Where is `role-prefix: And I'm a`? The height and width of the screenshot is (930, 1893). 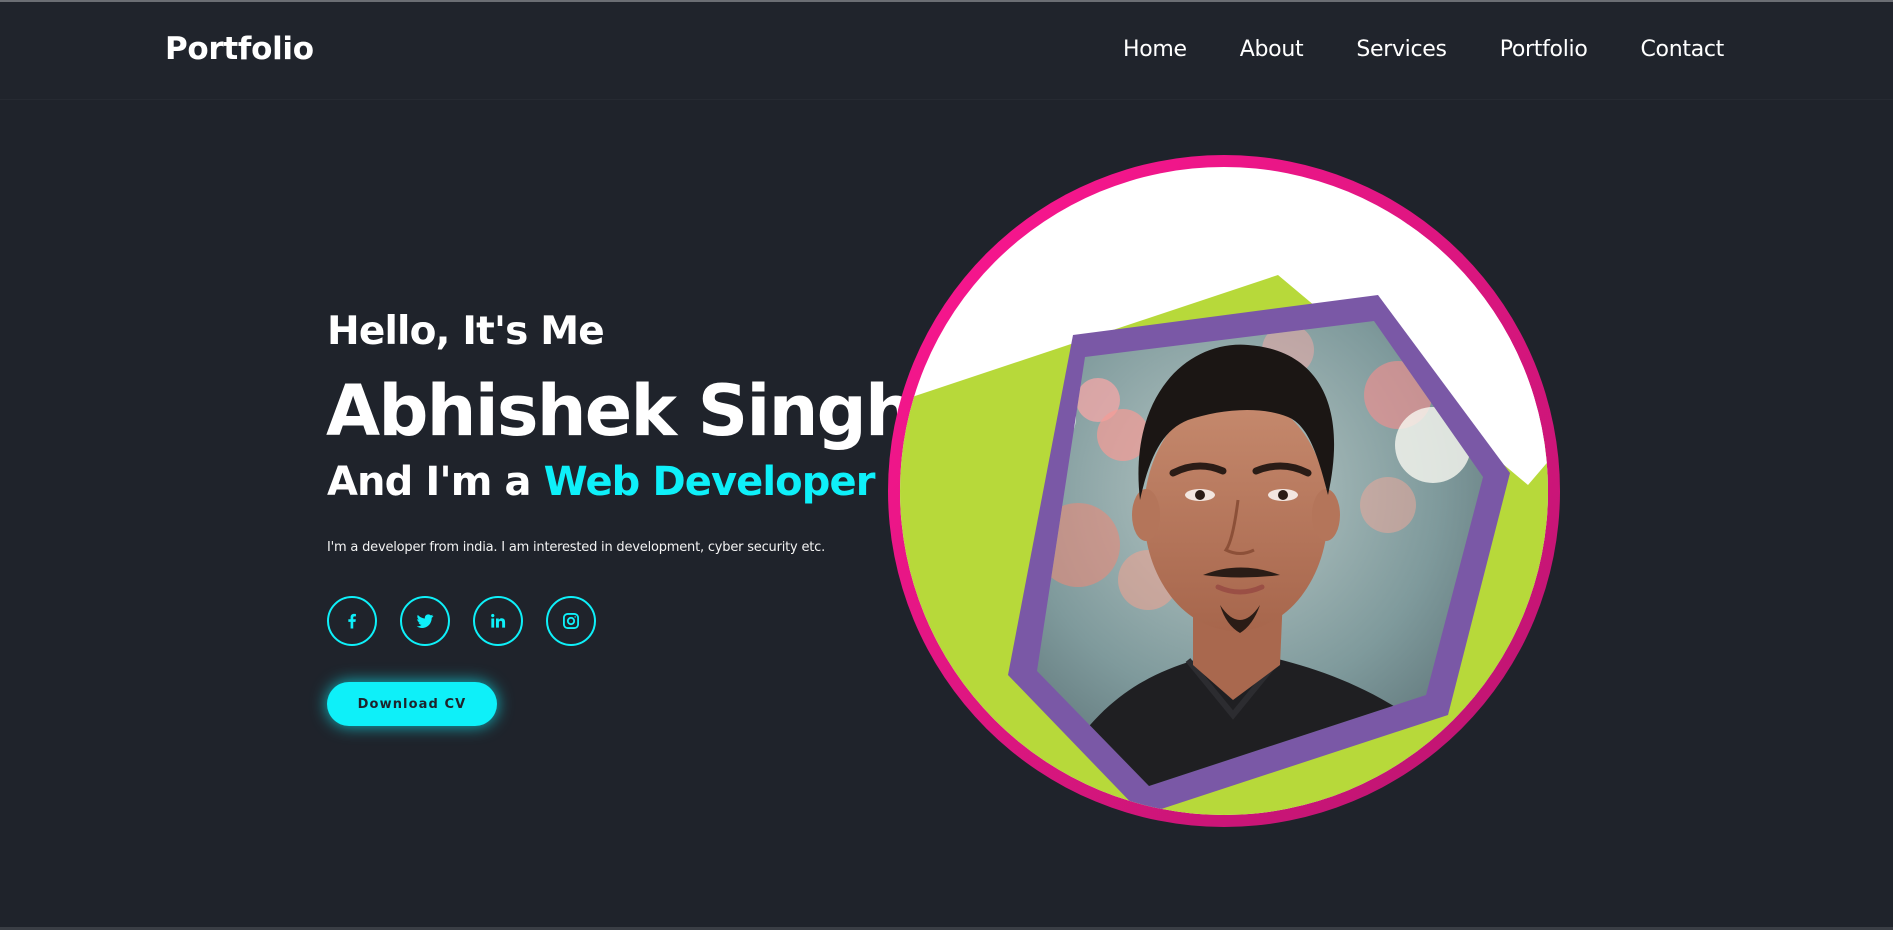 role-prefix: And I'm a is located at coordinates (435, 482).